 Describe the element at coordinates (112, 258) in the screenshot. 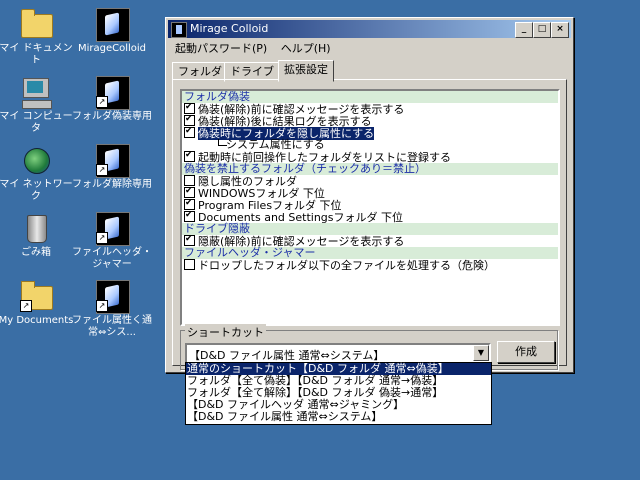

I see `desktop-icon-label: ファイルヘッダ・ジャマー` at that location.